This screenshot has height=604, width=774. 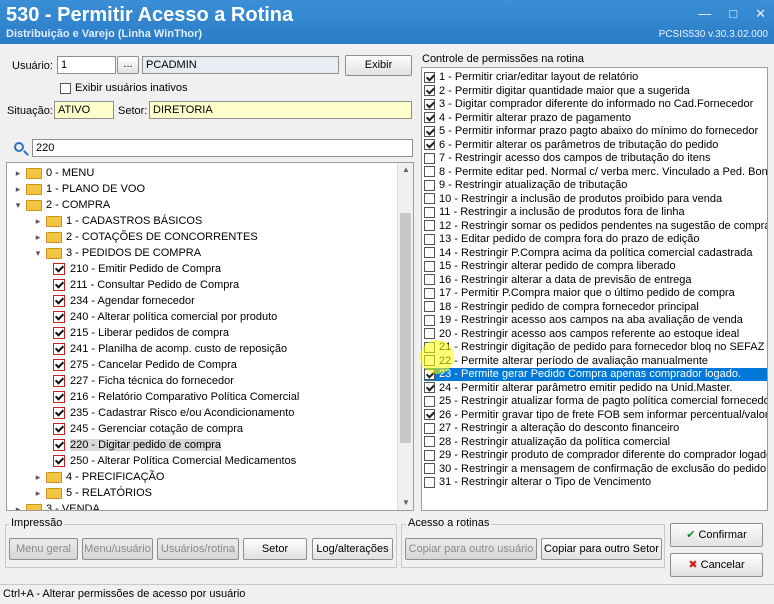 I want to click on menu-usuario-button: Menu/usuário, so click(x=117, y=549).